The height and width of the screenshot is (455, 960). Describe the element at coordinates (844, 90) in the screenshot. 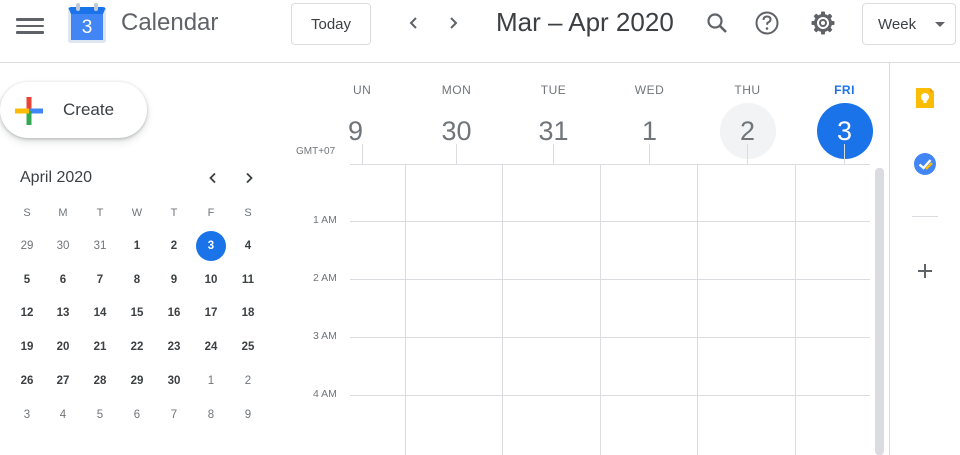

I see `day-of-week-label: FRI` at that location.